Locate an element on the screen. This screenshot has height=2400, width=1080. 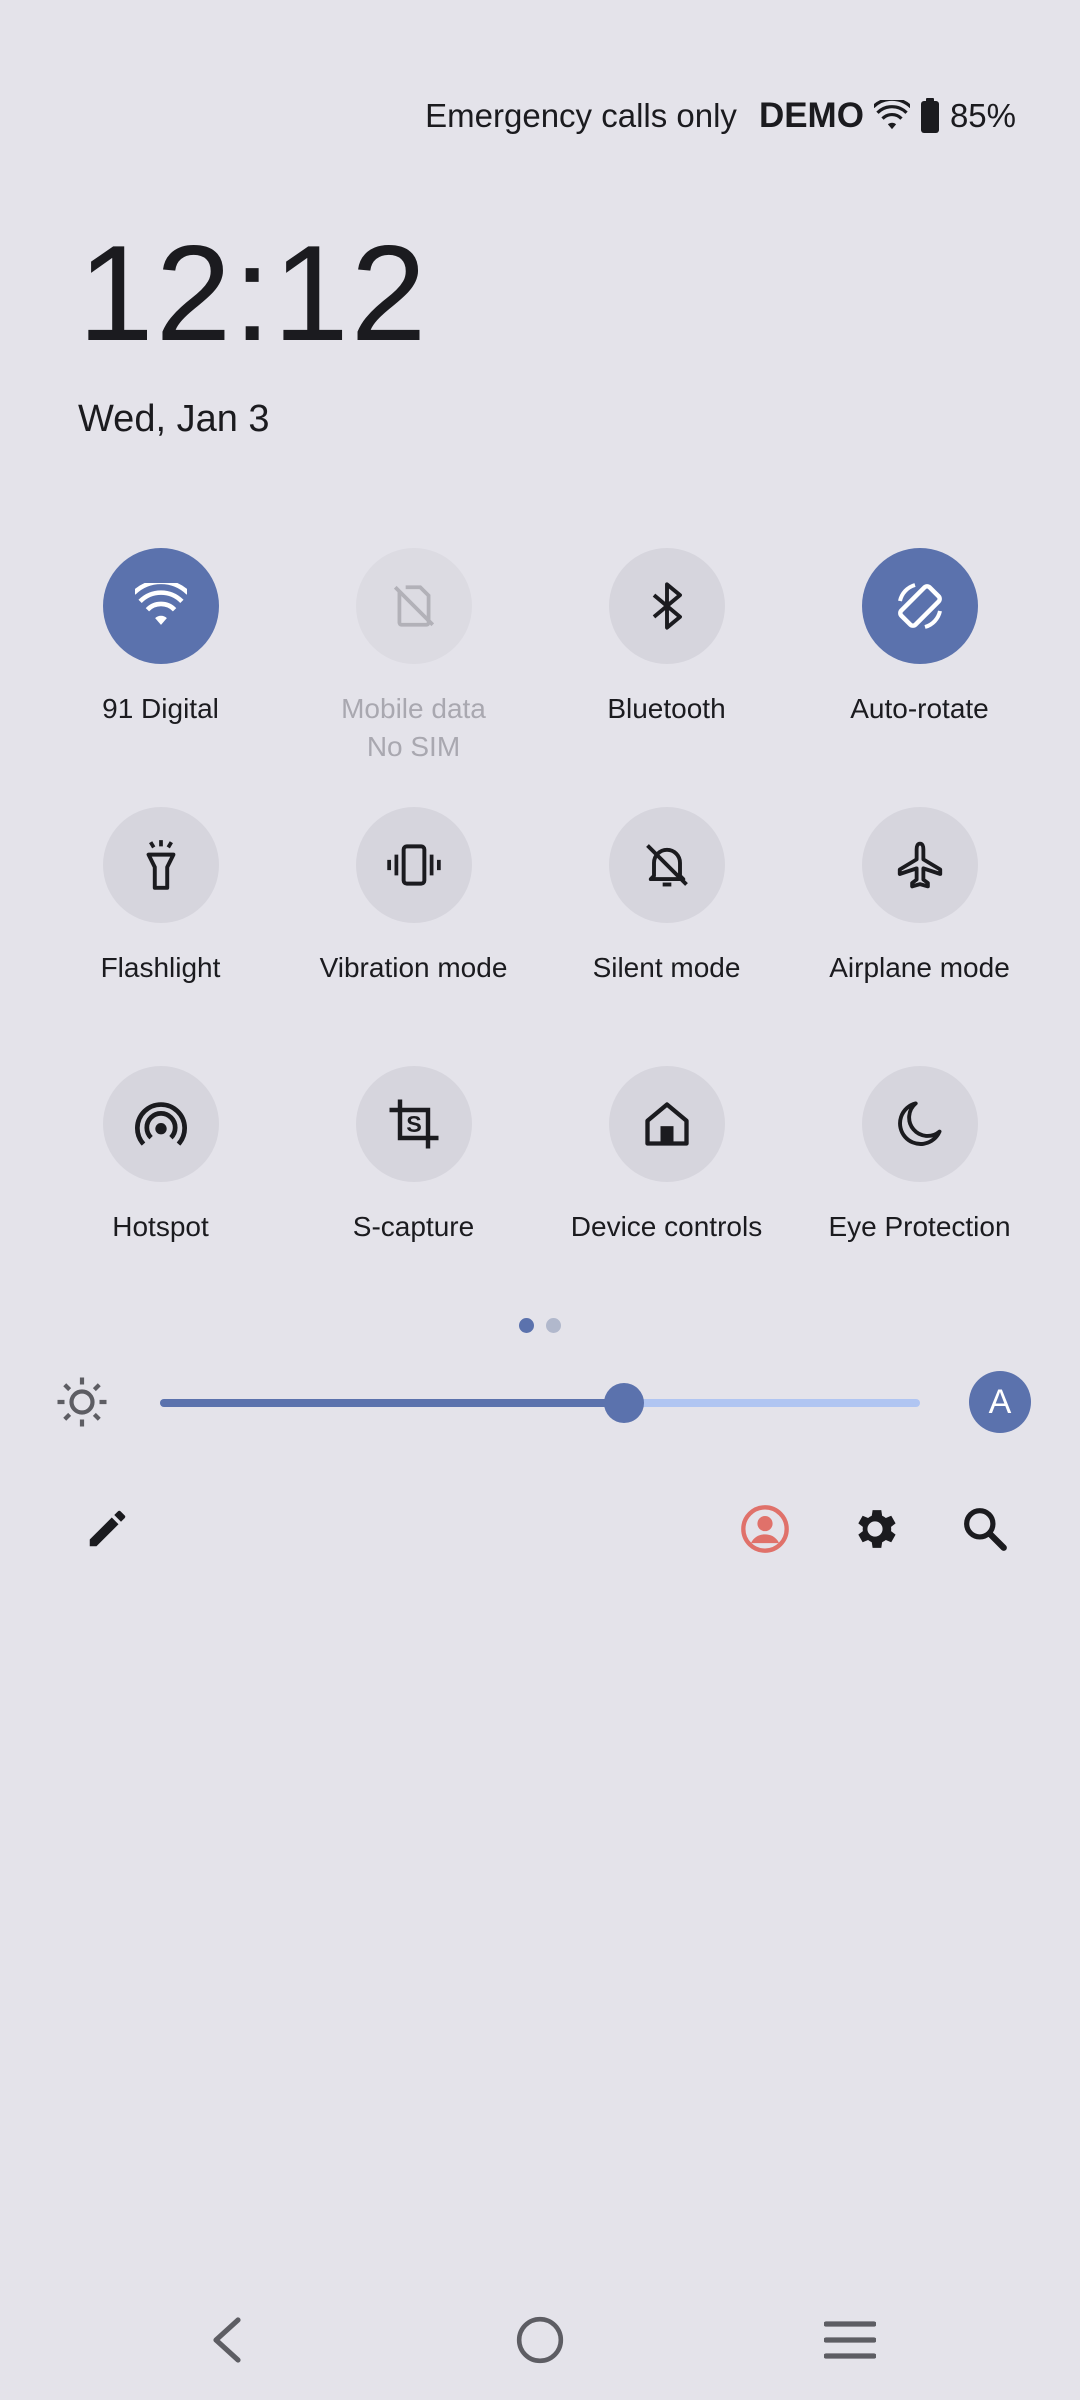
recents-menu-icon is located at coordinates (850, 2342).